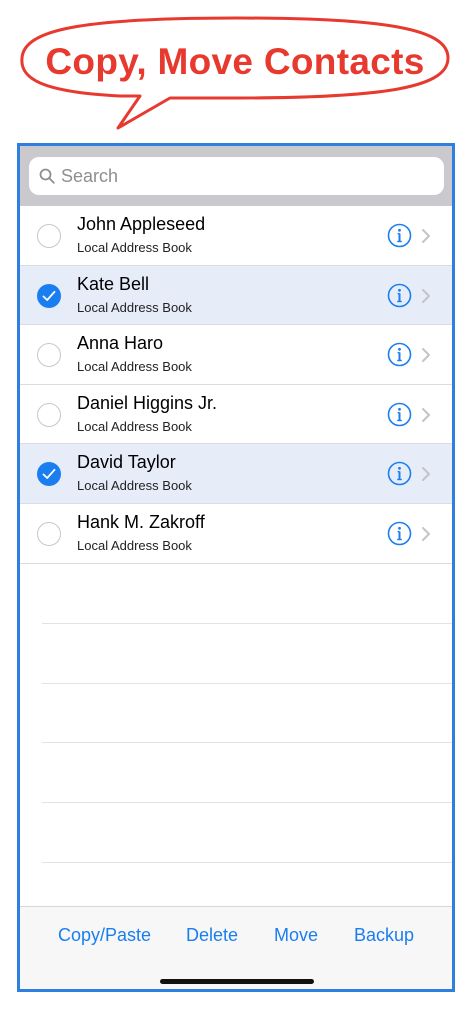 This screenshot has width=472, height=1024. What do you see at coordinates (126, 462) in the screenshot?
I see `contact-name: David Taylor` at bounding box center [126, 462].